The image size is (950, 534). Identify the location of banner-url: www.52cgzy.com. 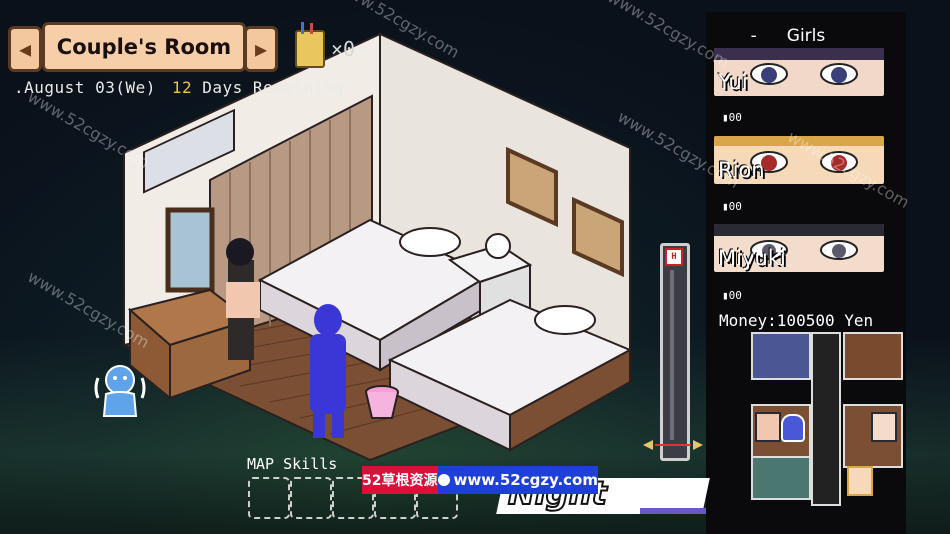
(517, 480).